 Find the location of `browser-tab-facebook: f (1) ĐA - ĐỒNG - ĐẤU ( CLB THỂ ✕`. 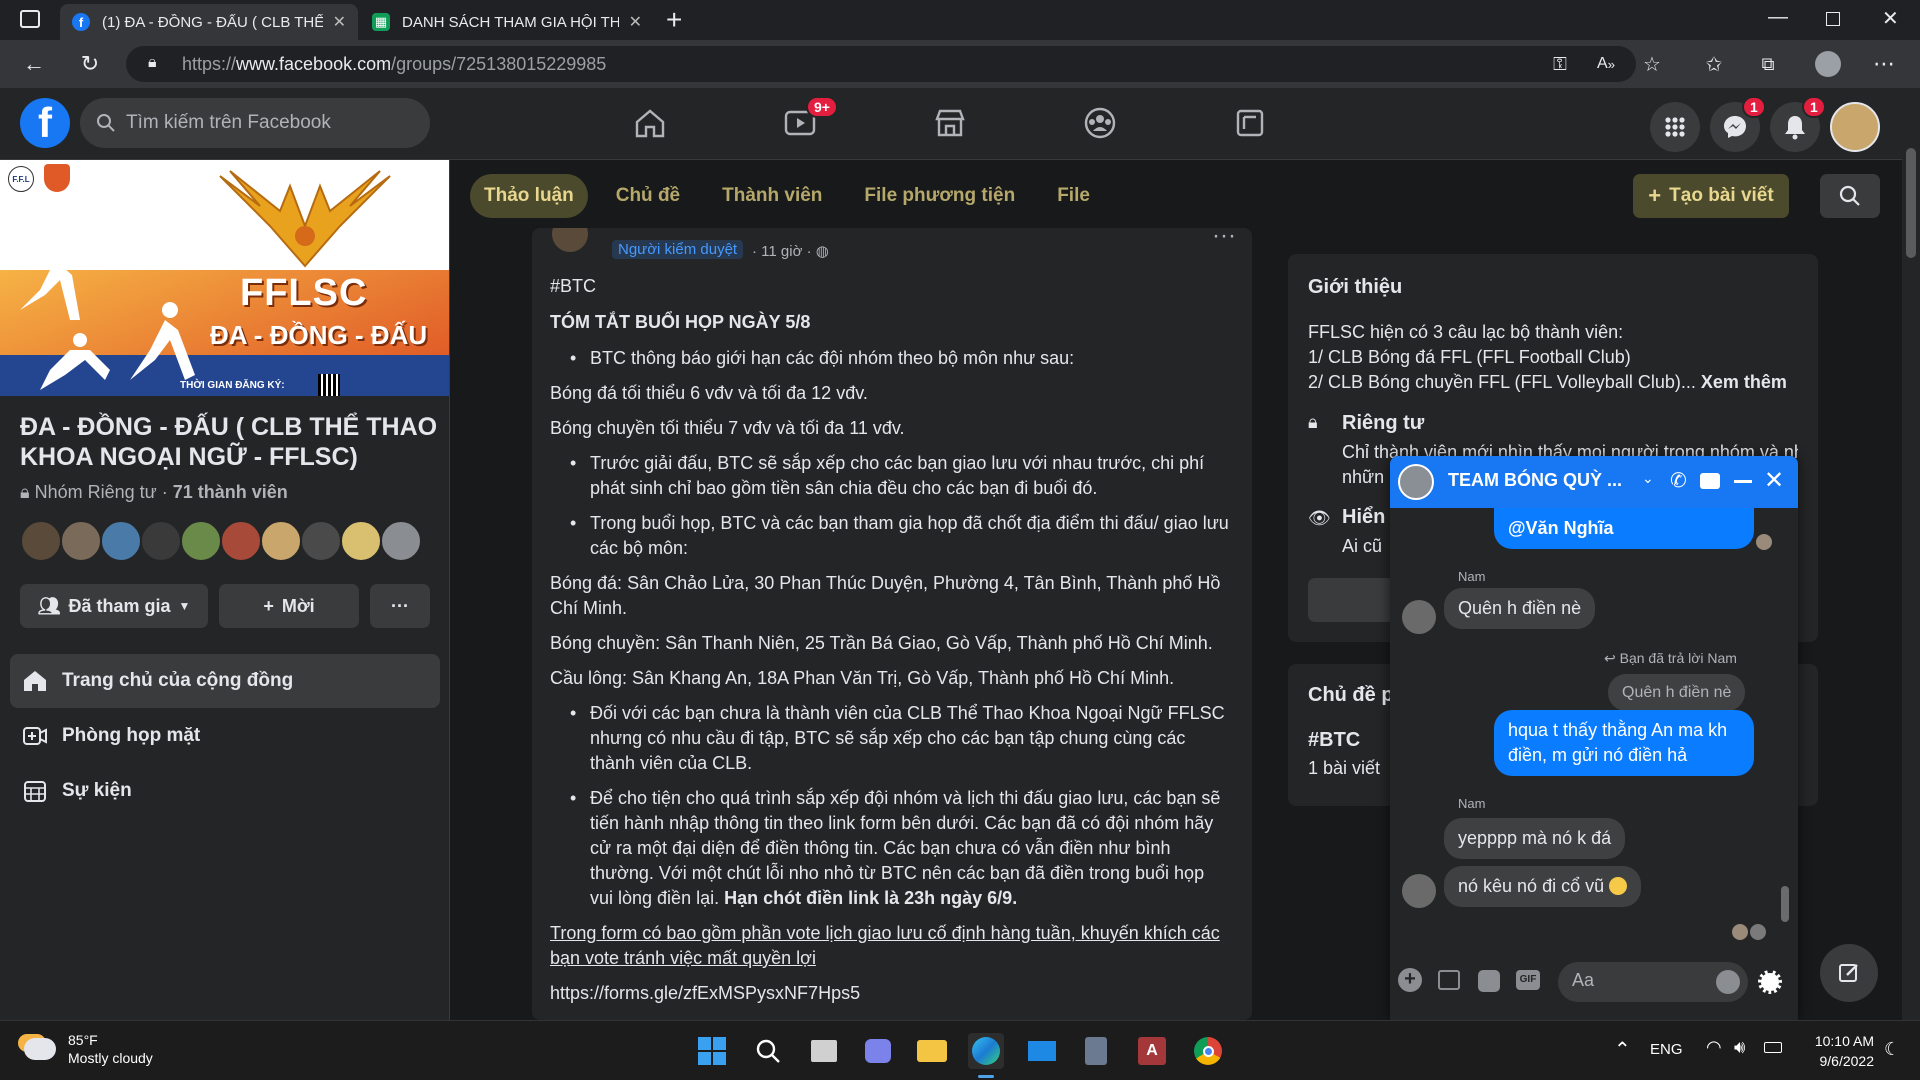

browser-tab-facebook: f (1) ĐA - ĐỒNG - ĐẤU ( CLB THỂ ✕ is located at coordinates (209, 22).